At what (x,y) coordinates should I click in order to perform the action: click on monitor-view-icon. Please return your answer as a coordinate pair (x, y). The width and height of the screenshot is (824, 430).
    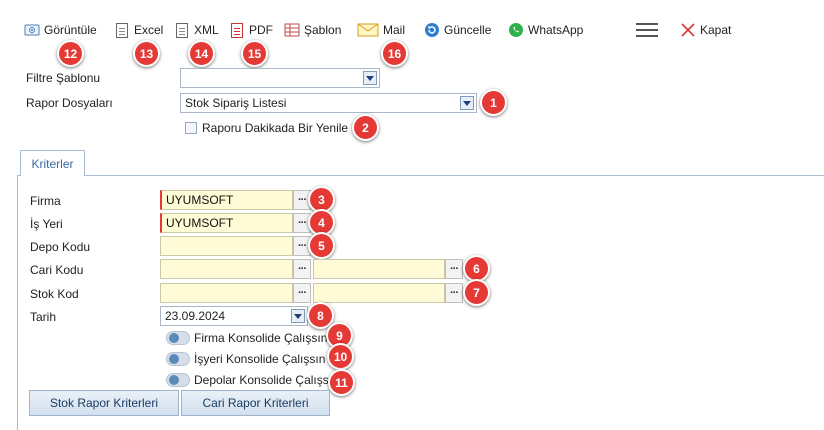
    Looking at the image, I should click on (32, 30).